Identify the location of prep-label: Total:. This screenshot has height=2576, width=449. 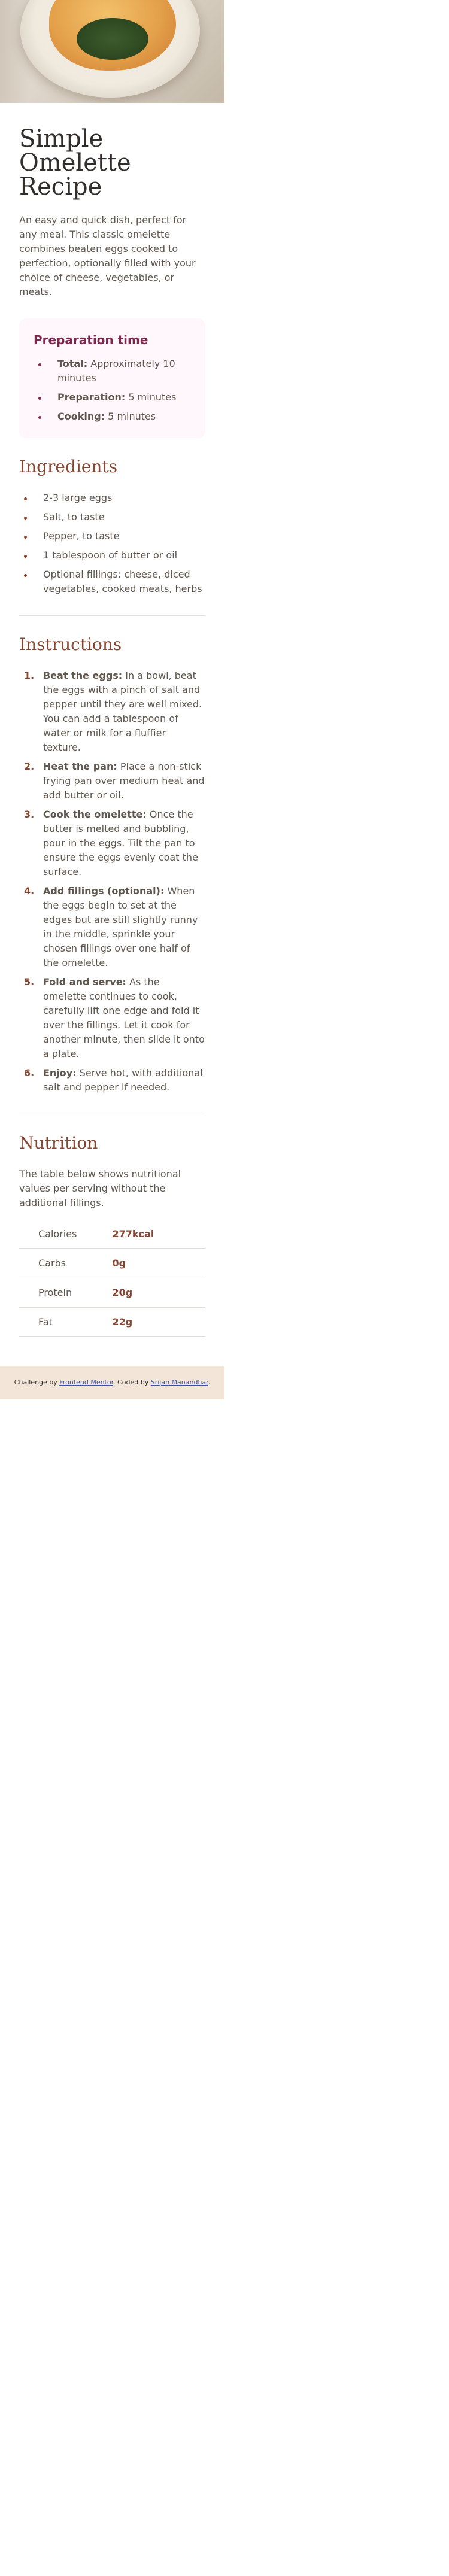
(72, 363).